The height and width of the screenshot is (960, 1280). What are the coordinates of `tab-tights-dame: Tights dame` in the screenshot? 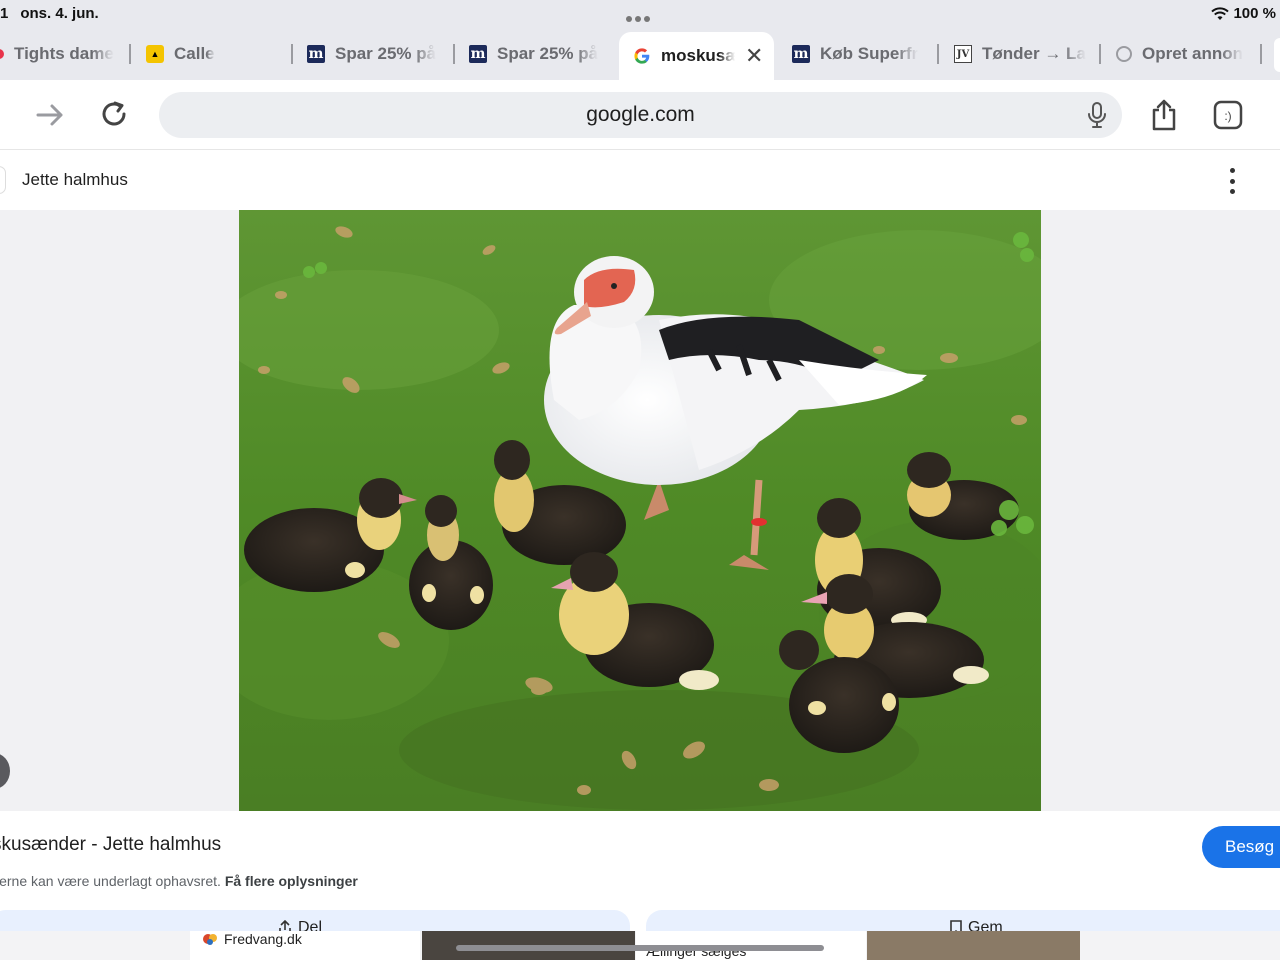 It's located at (59, 54).